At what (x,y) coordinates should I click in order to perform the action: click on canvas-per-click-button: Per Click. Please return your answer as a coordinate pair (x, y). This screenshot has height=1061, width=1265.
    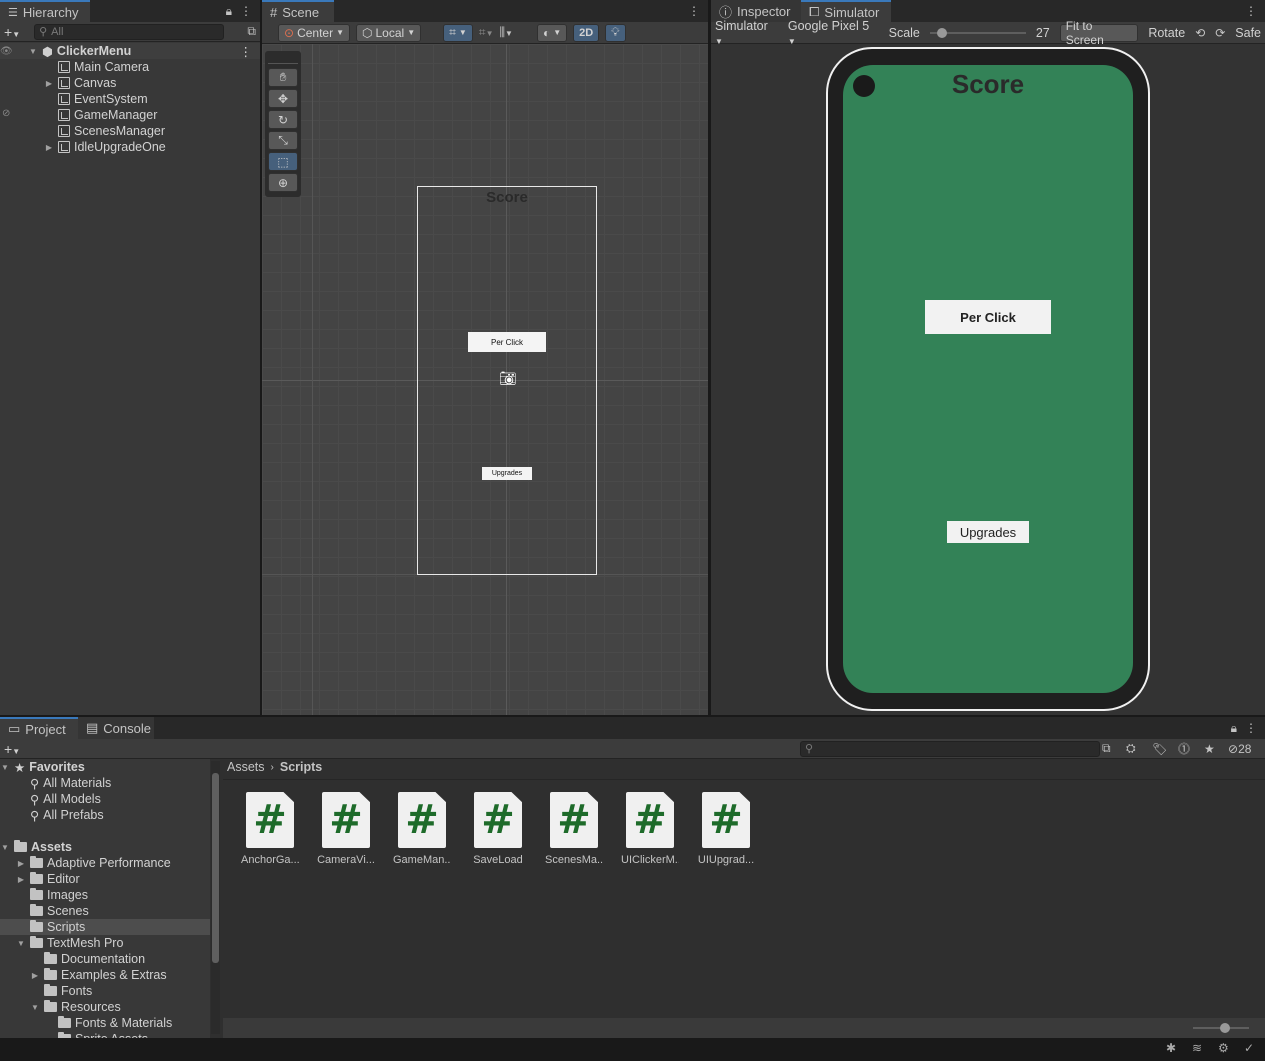
    Looking at the image, I should click on (507, 342).